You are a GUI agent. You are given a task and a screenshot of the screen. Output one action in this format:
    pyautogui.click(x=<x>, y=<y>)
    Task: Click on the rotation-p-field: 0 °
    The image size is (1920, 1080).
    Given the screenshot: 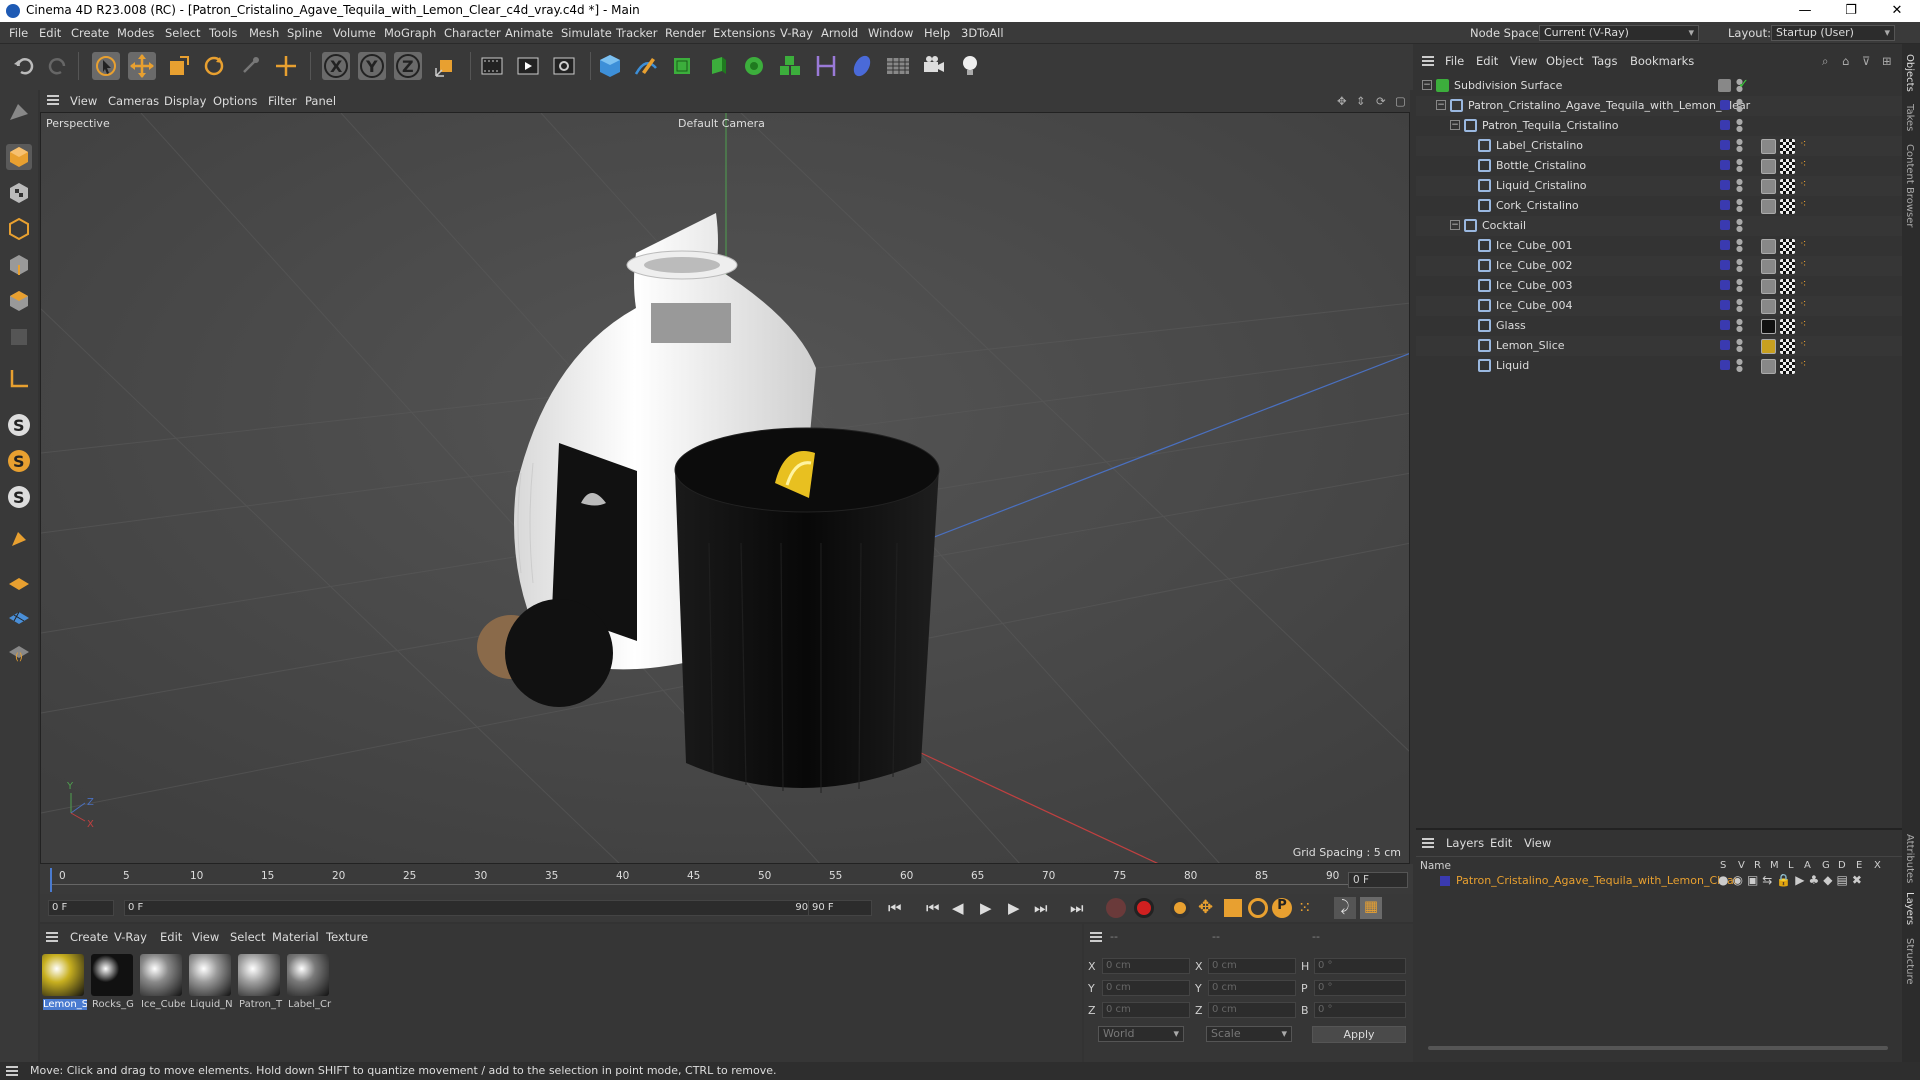 What is the action you would take?
    pyautogui.click(x=1360, y=988)
    